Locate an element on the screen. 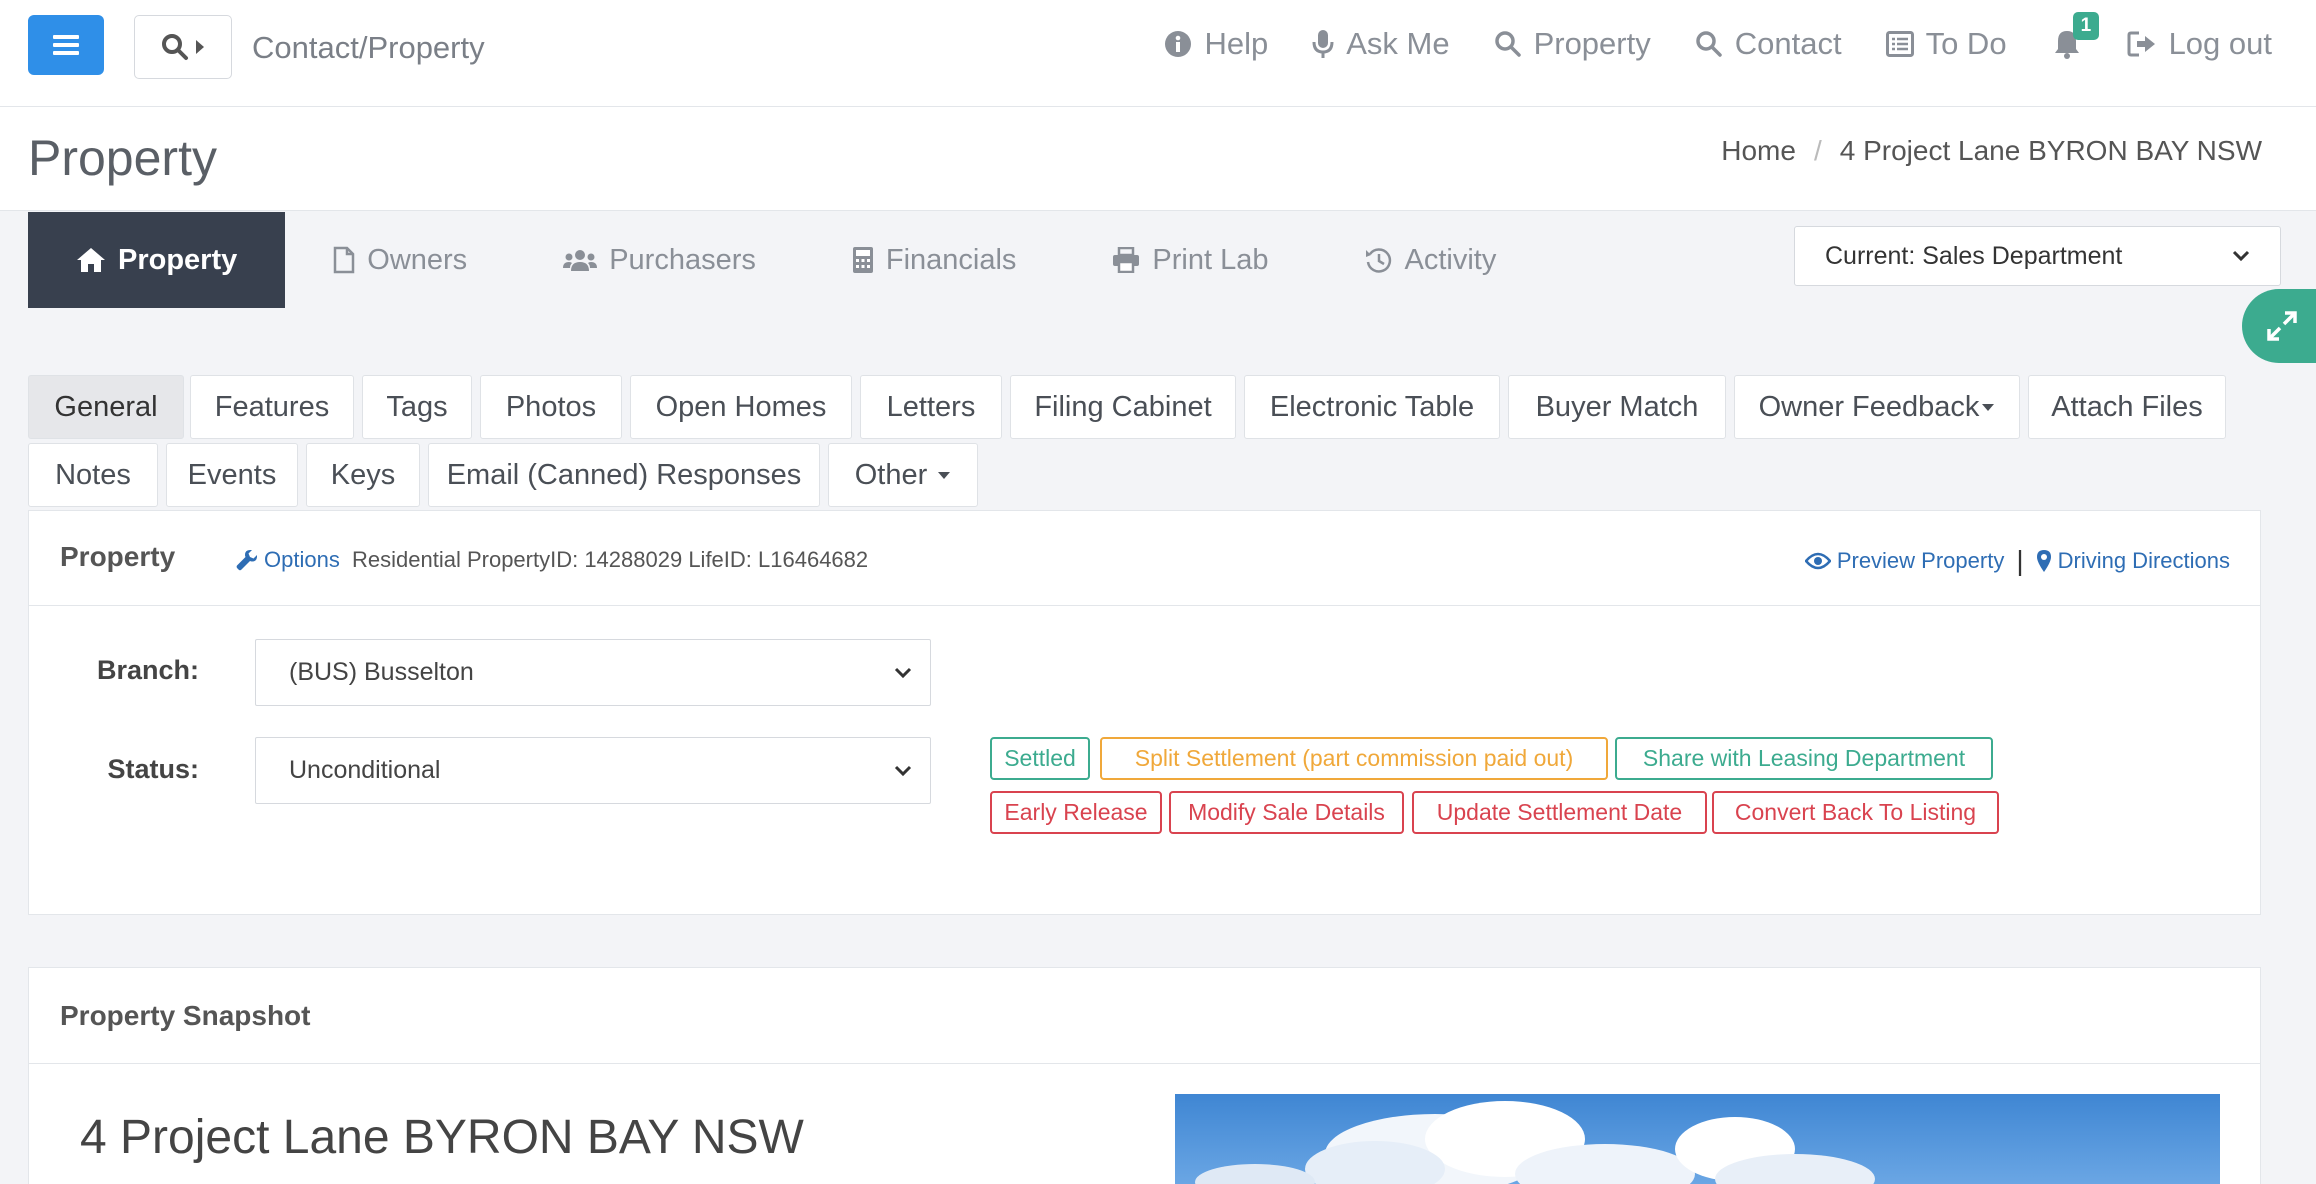  hamburger-menu-button is located at coordinates (66, 45).